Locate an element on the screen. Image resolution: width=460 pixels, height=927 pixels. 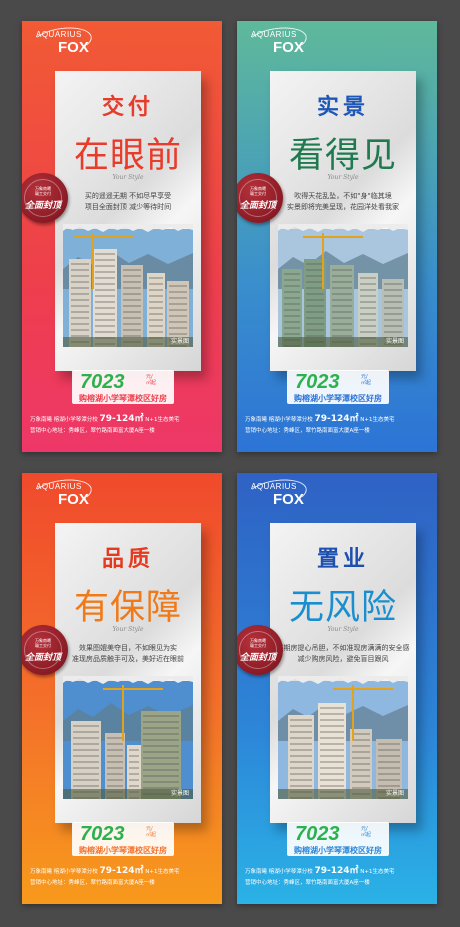
headline-small: 品质 is located at coordinates (127, 559).